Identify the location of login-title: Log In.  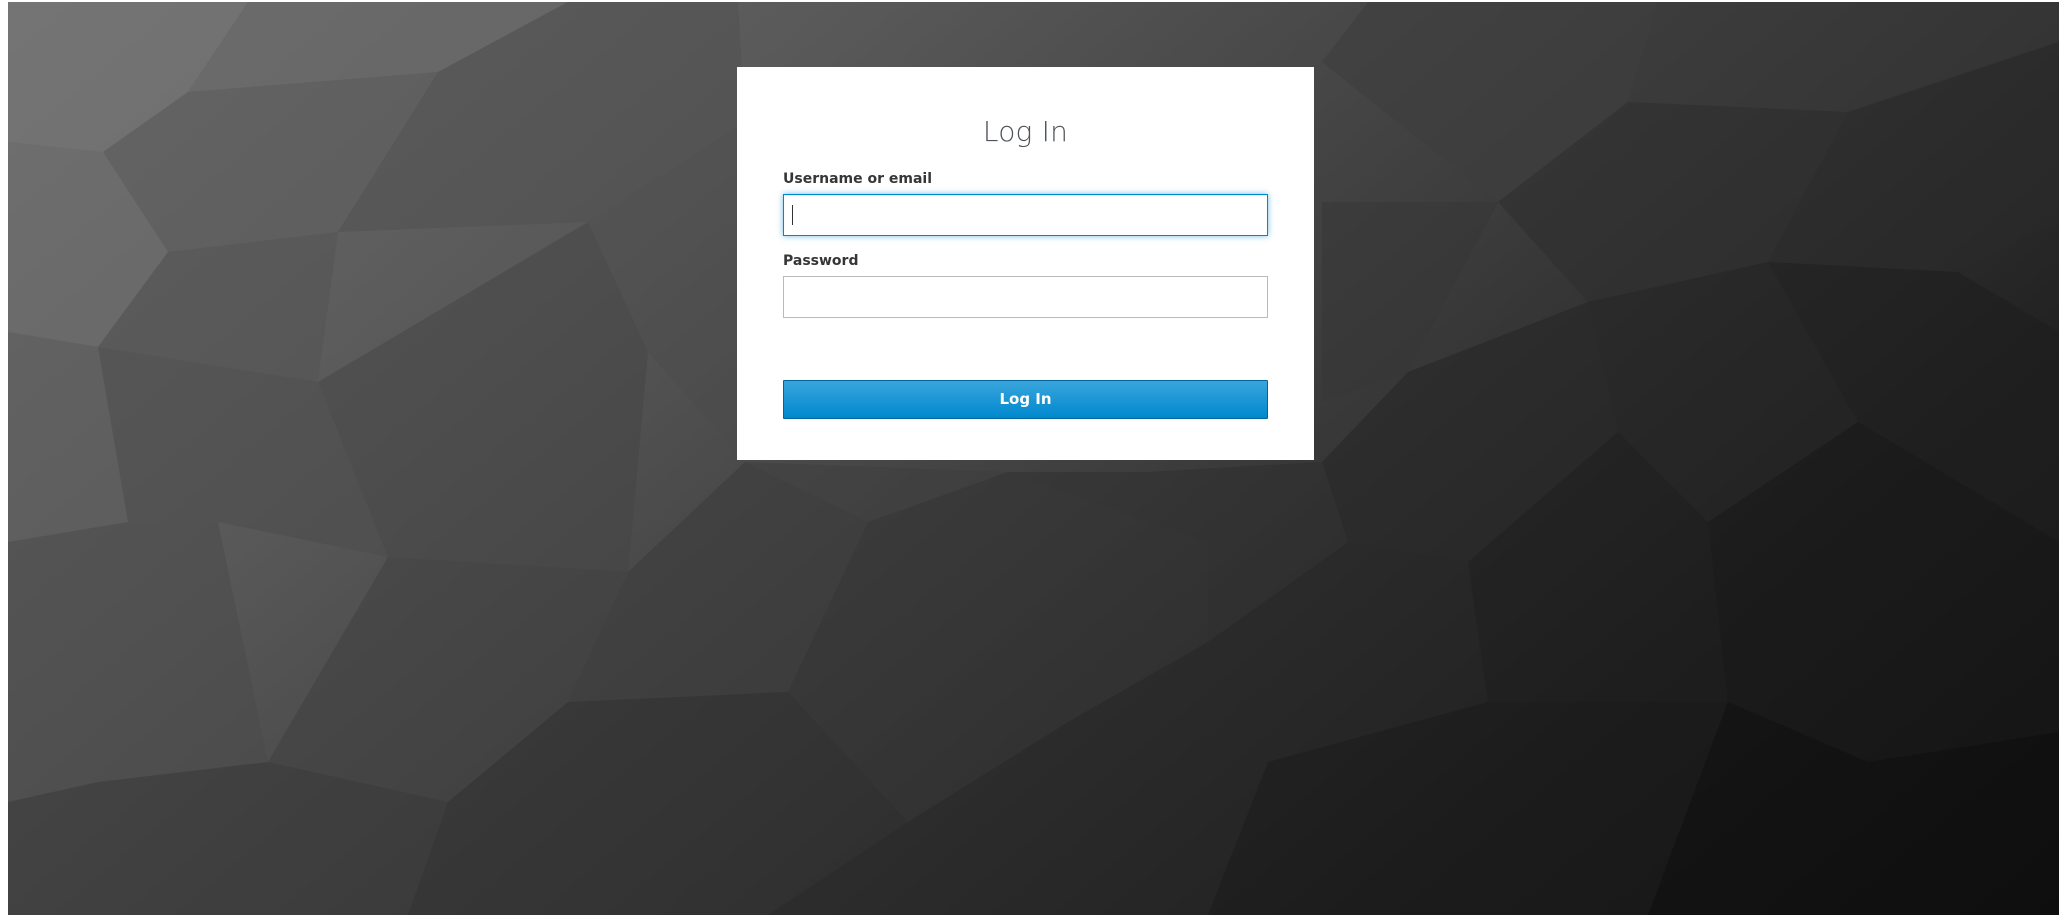
(1025, 131).